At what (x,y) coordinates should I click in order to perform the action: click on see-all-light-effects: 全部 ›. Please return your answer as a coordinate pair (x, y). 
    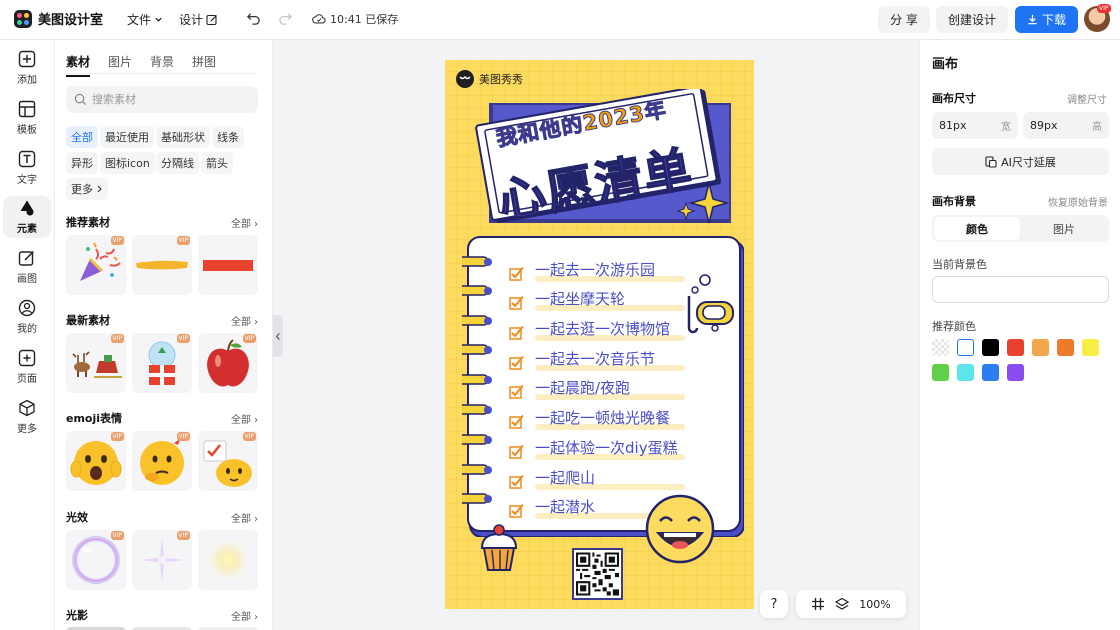
    Looking at the image, I should click on (244, 517).